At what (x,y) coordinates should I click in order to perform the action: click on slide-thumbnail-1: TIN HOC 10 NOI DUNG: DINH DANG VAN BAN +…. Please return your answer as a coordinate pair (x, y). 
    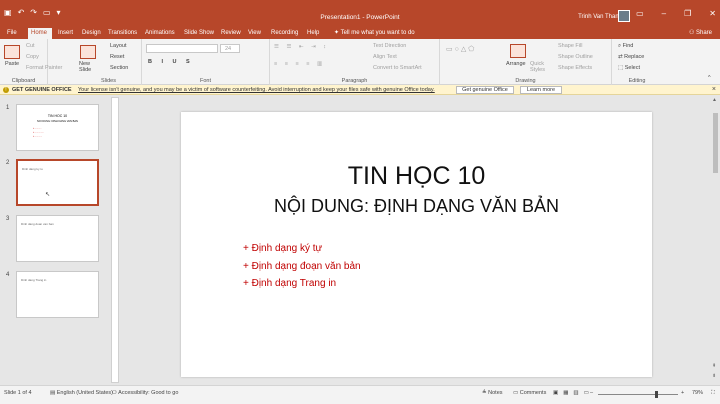
    Looking at the image, I should click on (57, 127).